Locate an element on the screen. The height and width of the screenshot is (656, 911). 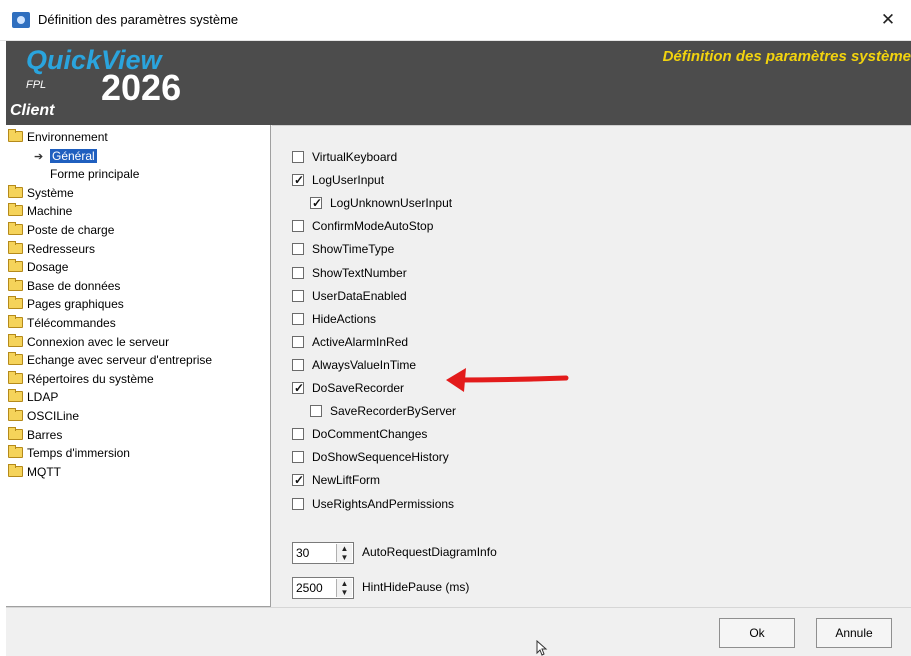
setting-checkbox-row: SaveRecorderByServer is located at coordinates (383, 411).